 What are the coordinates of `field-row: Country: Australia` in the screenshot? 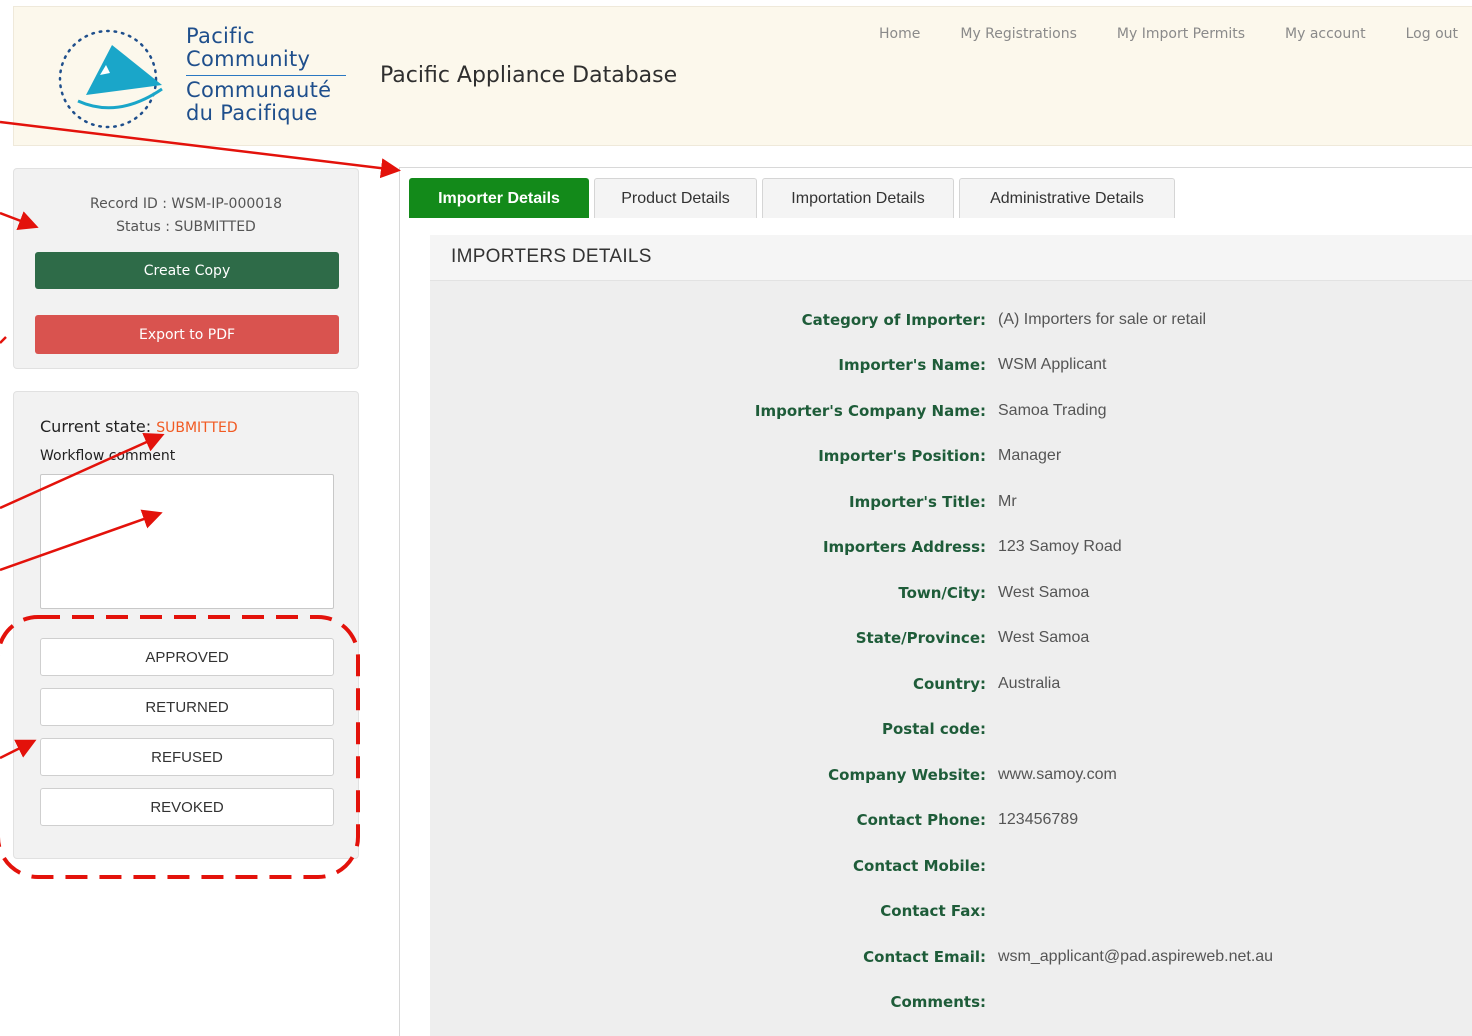 It's located at (951, 687).